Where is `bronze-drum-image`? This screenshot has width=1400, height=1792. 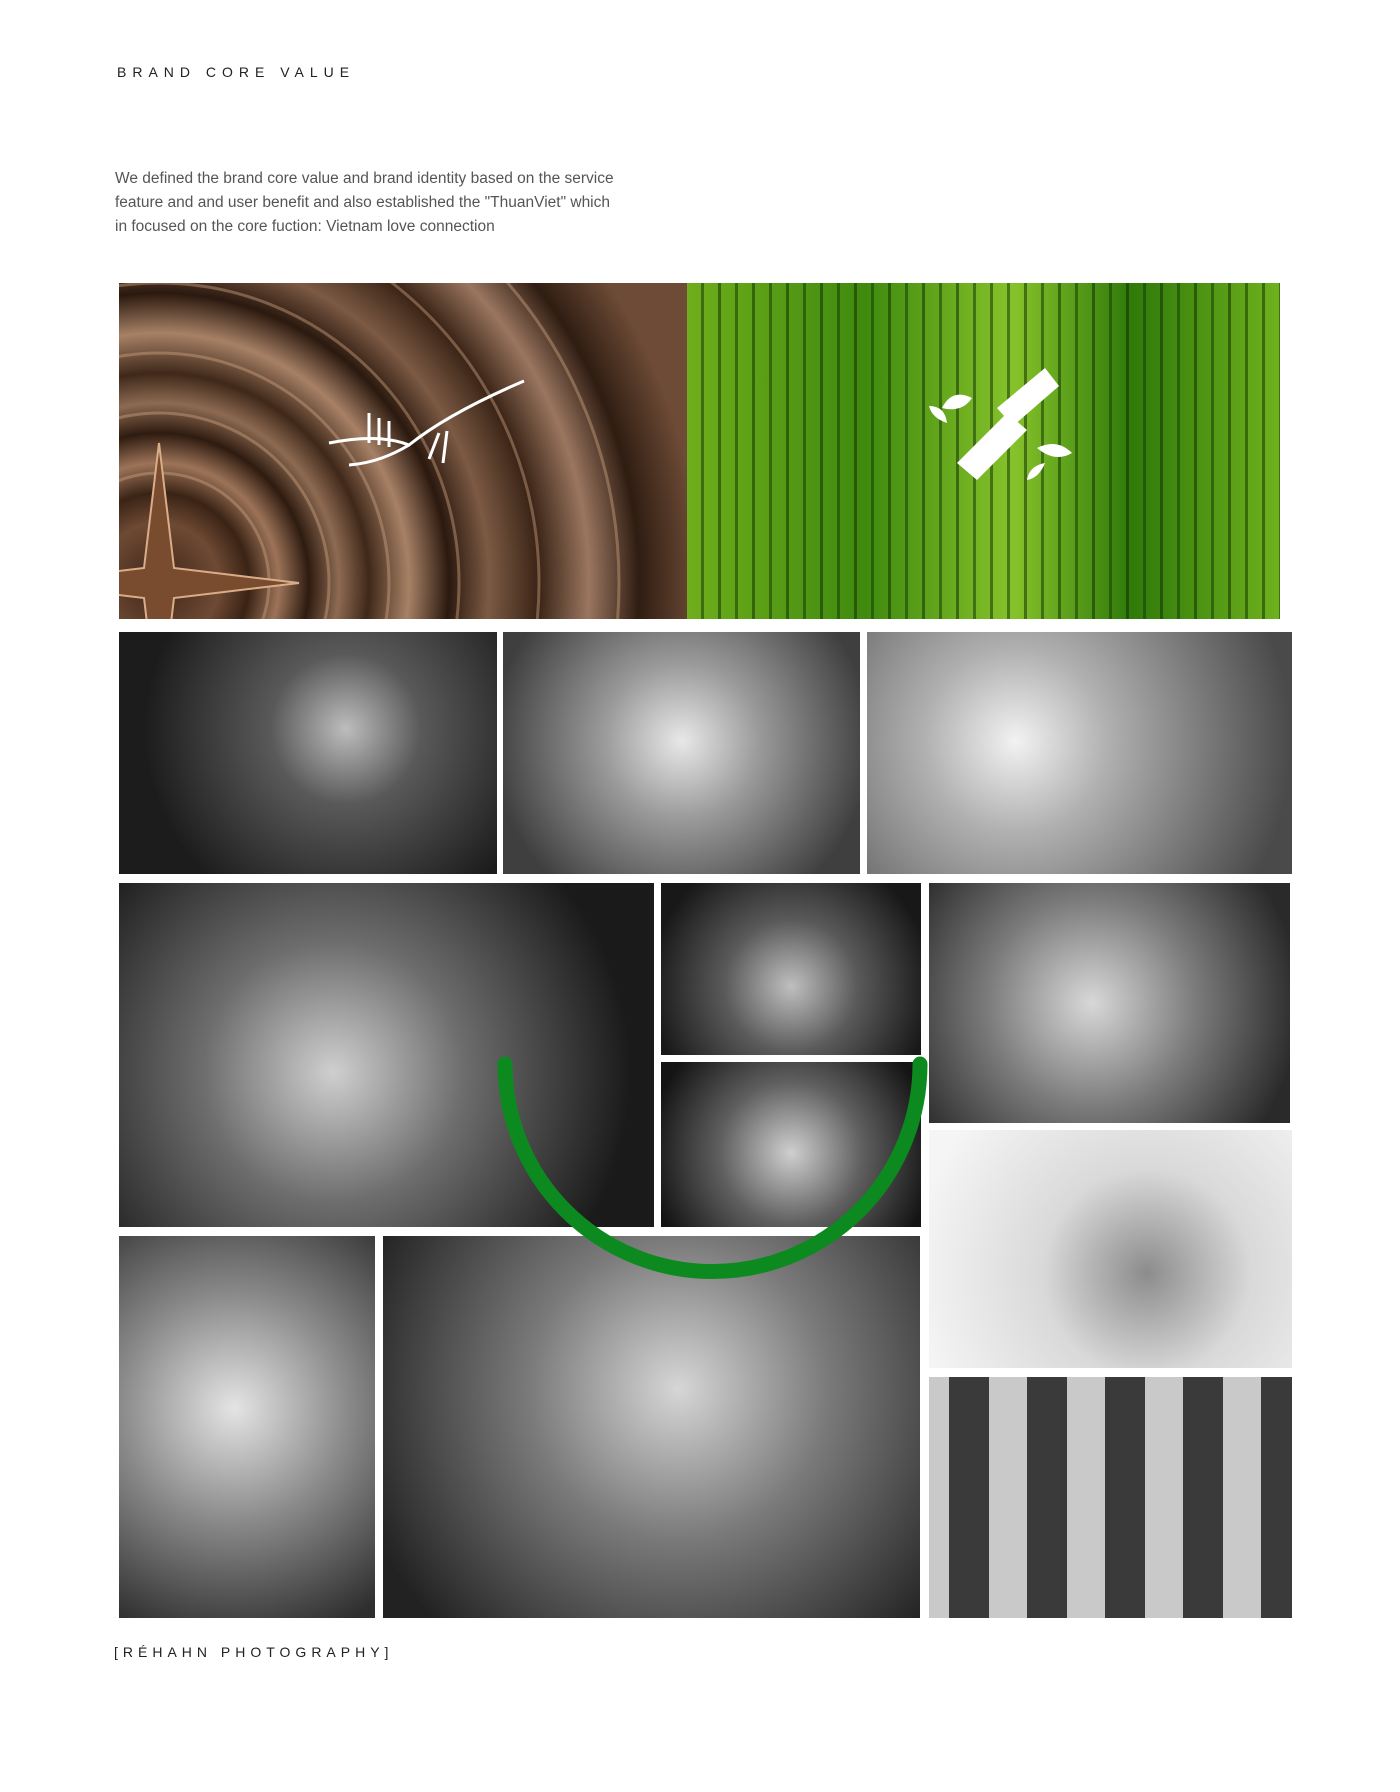 bronze-drum-image is located at coordinates (403, 451).